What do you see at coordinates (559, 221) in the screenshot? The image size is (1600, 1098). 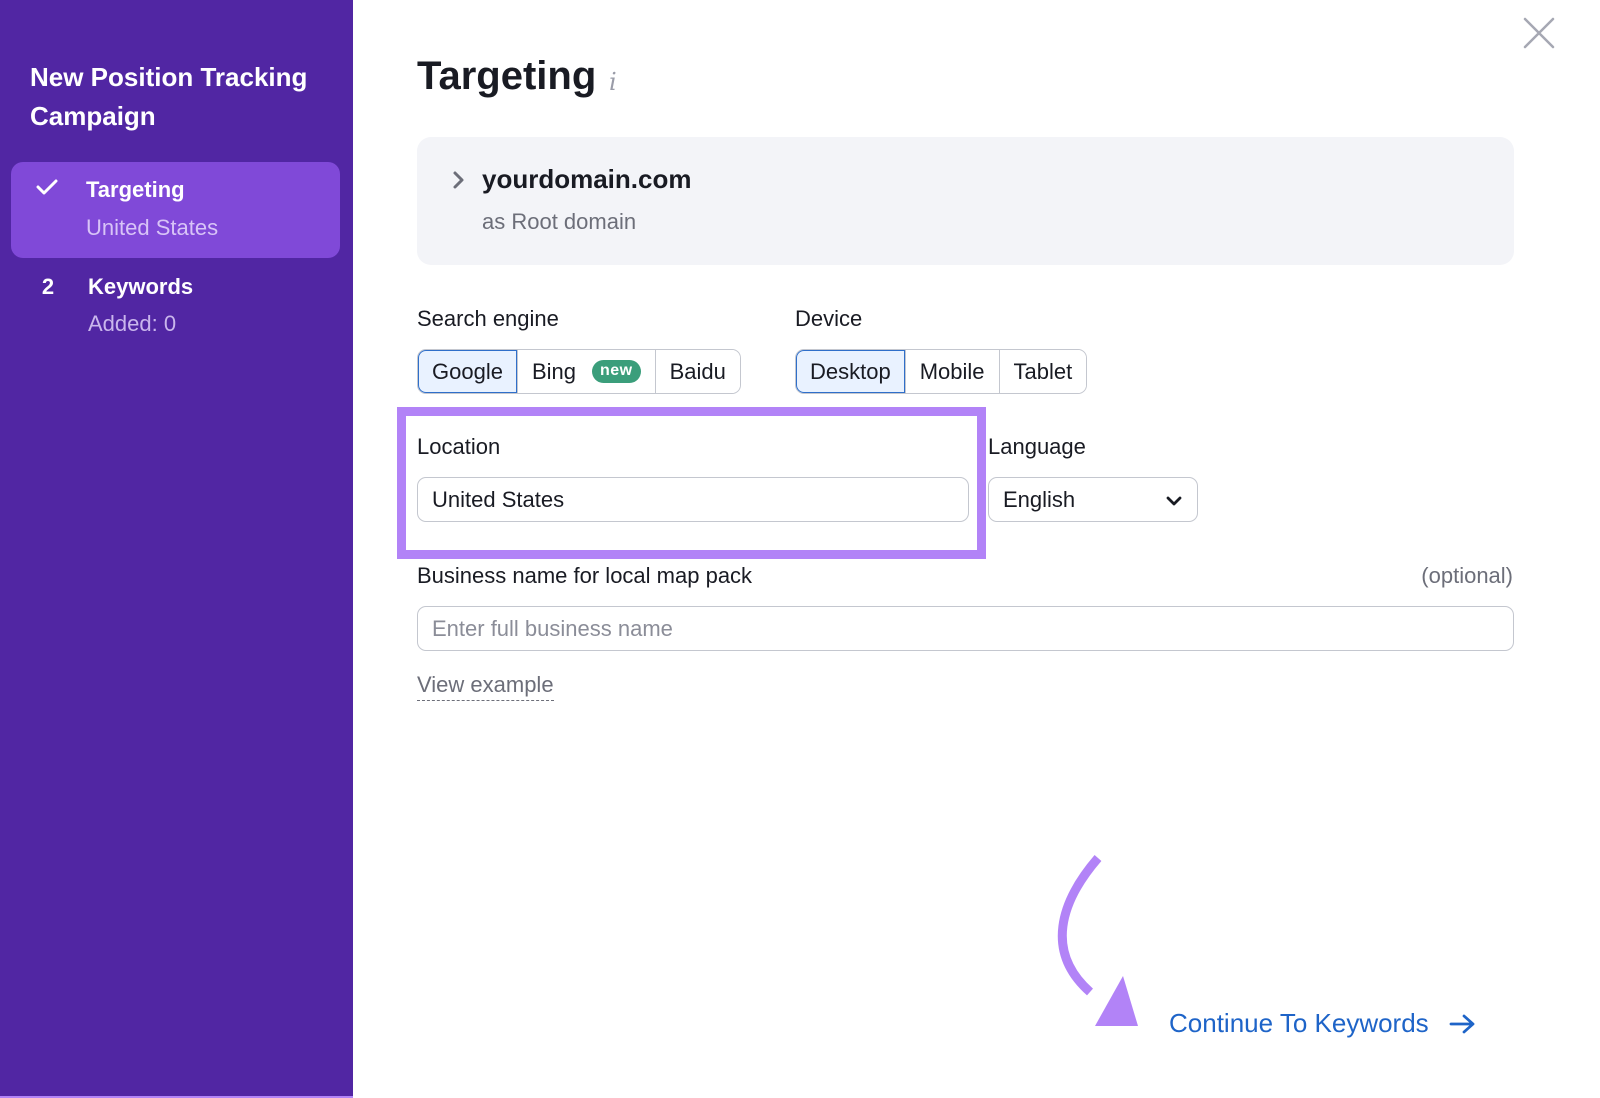 I see `domain-type: as Root domain` at bounding box center [559, 221].